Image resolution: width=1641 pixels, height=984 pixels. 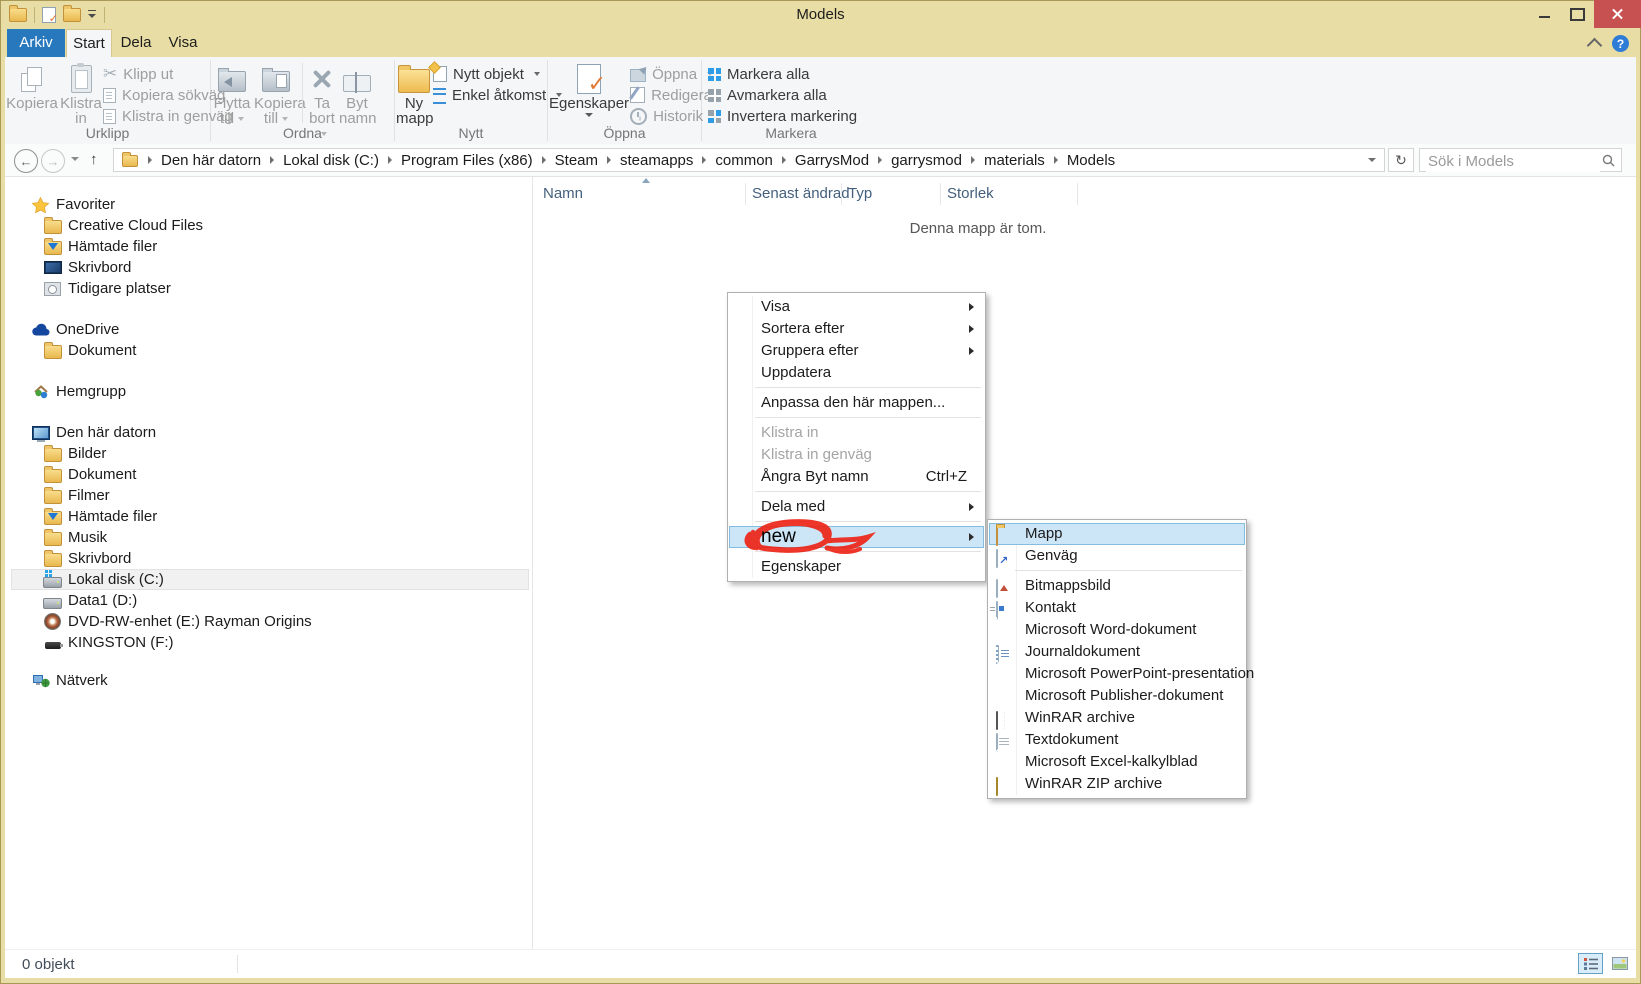 What do you see at coordinates (1117, 784) in the screenshot?
I see `submenu-item-winrar-zip: WinRAR ZIP archive` at bounding box center [1117, 784].